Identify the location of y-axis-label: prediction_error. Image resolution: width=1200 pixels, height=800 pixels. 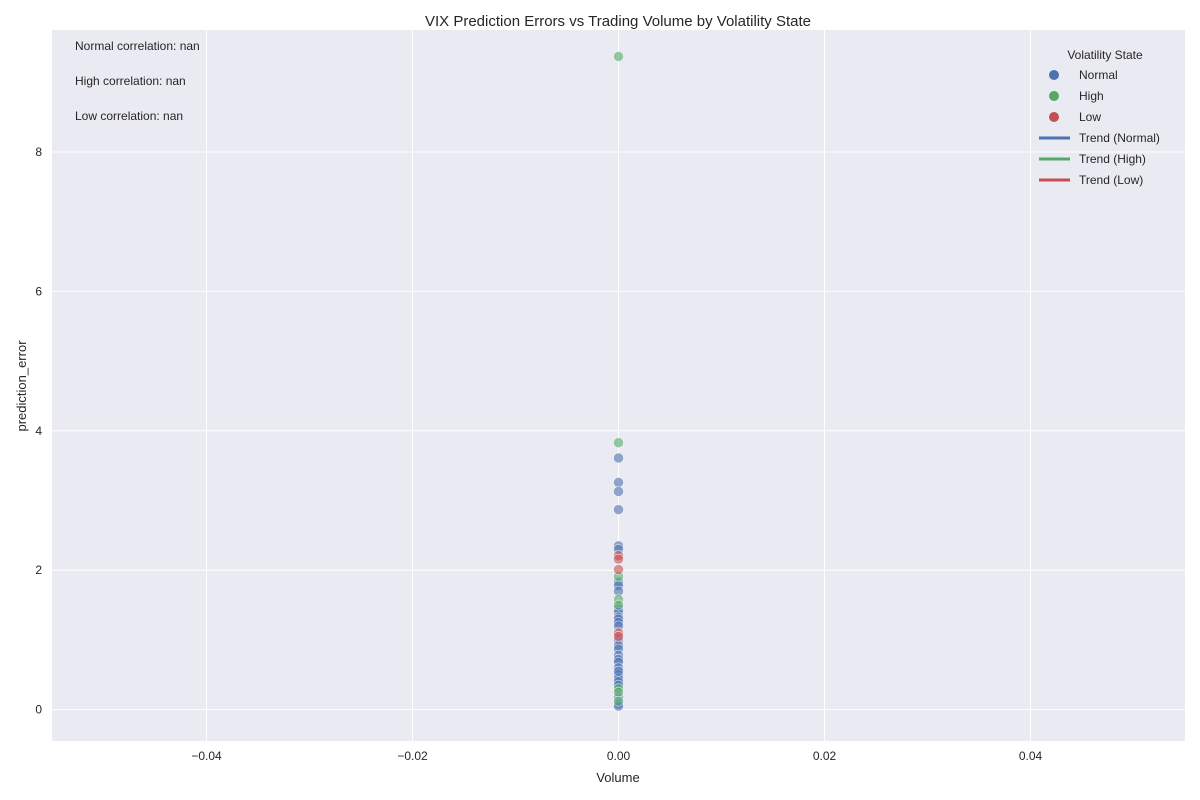
(21, 386).